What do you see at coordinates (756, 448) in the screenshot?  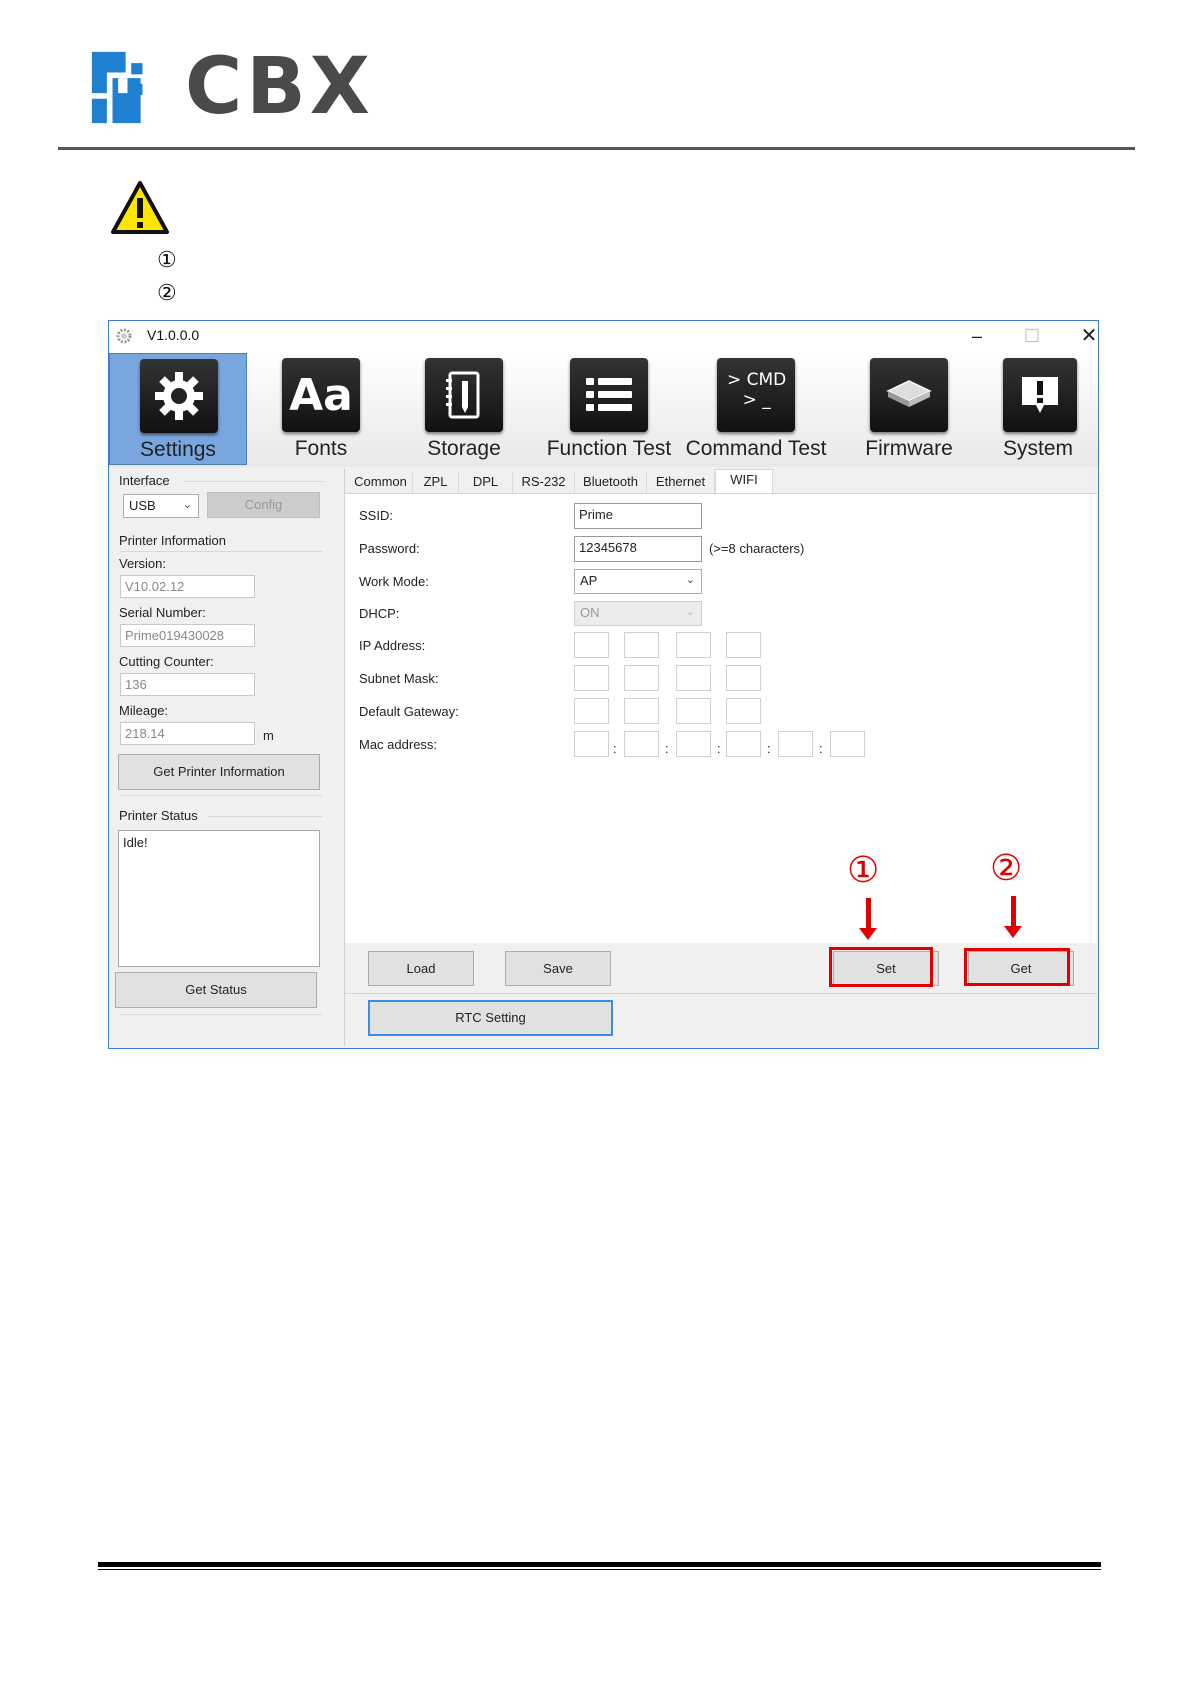 I see `toolbar-label-command-test: Command Test` at bounding box center [756, 448].